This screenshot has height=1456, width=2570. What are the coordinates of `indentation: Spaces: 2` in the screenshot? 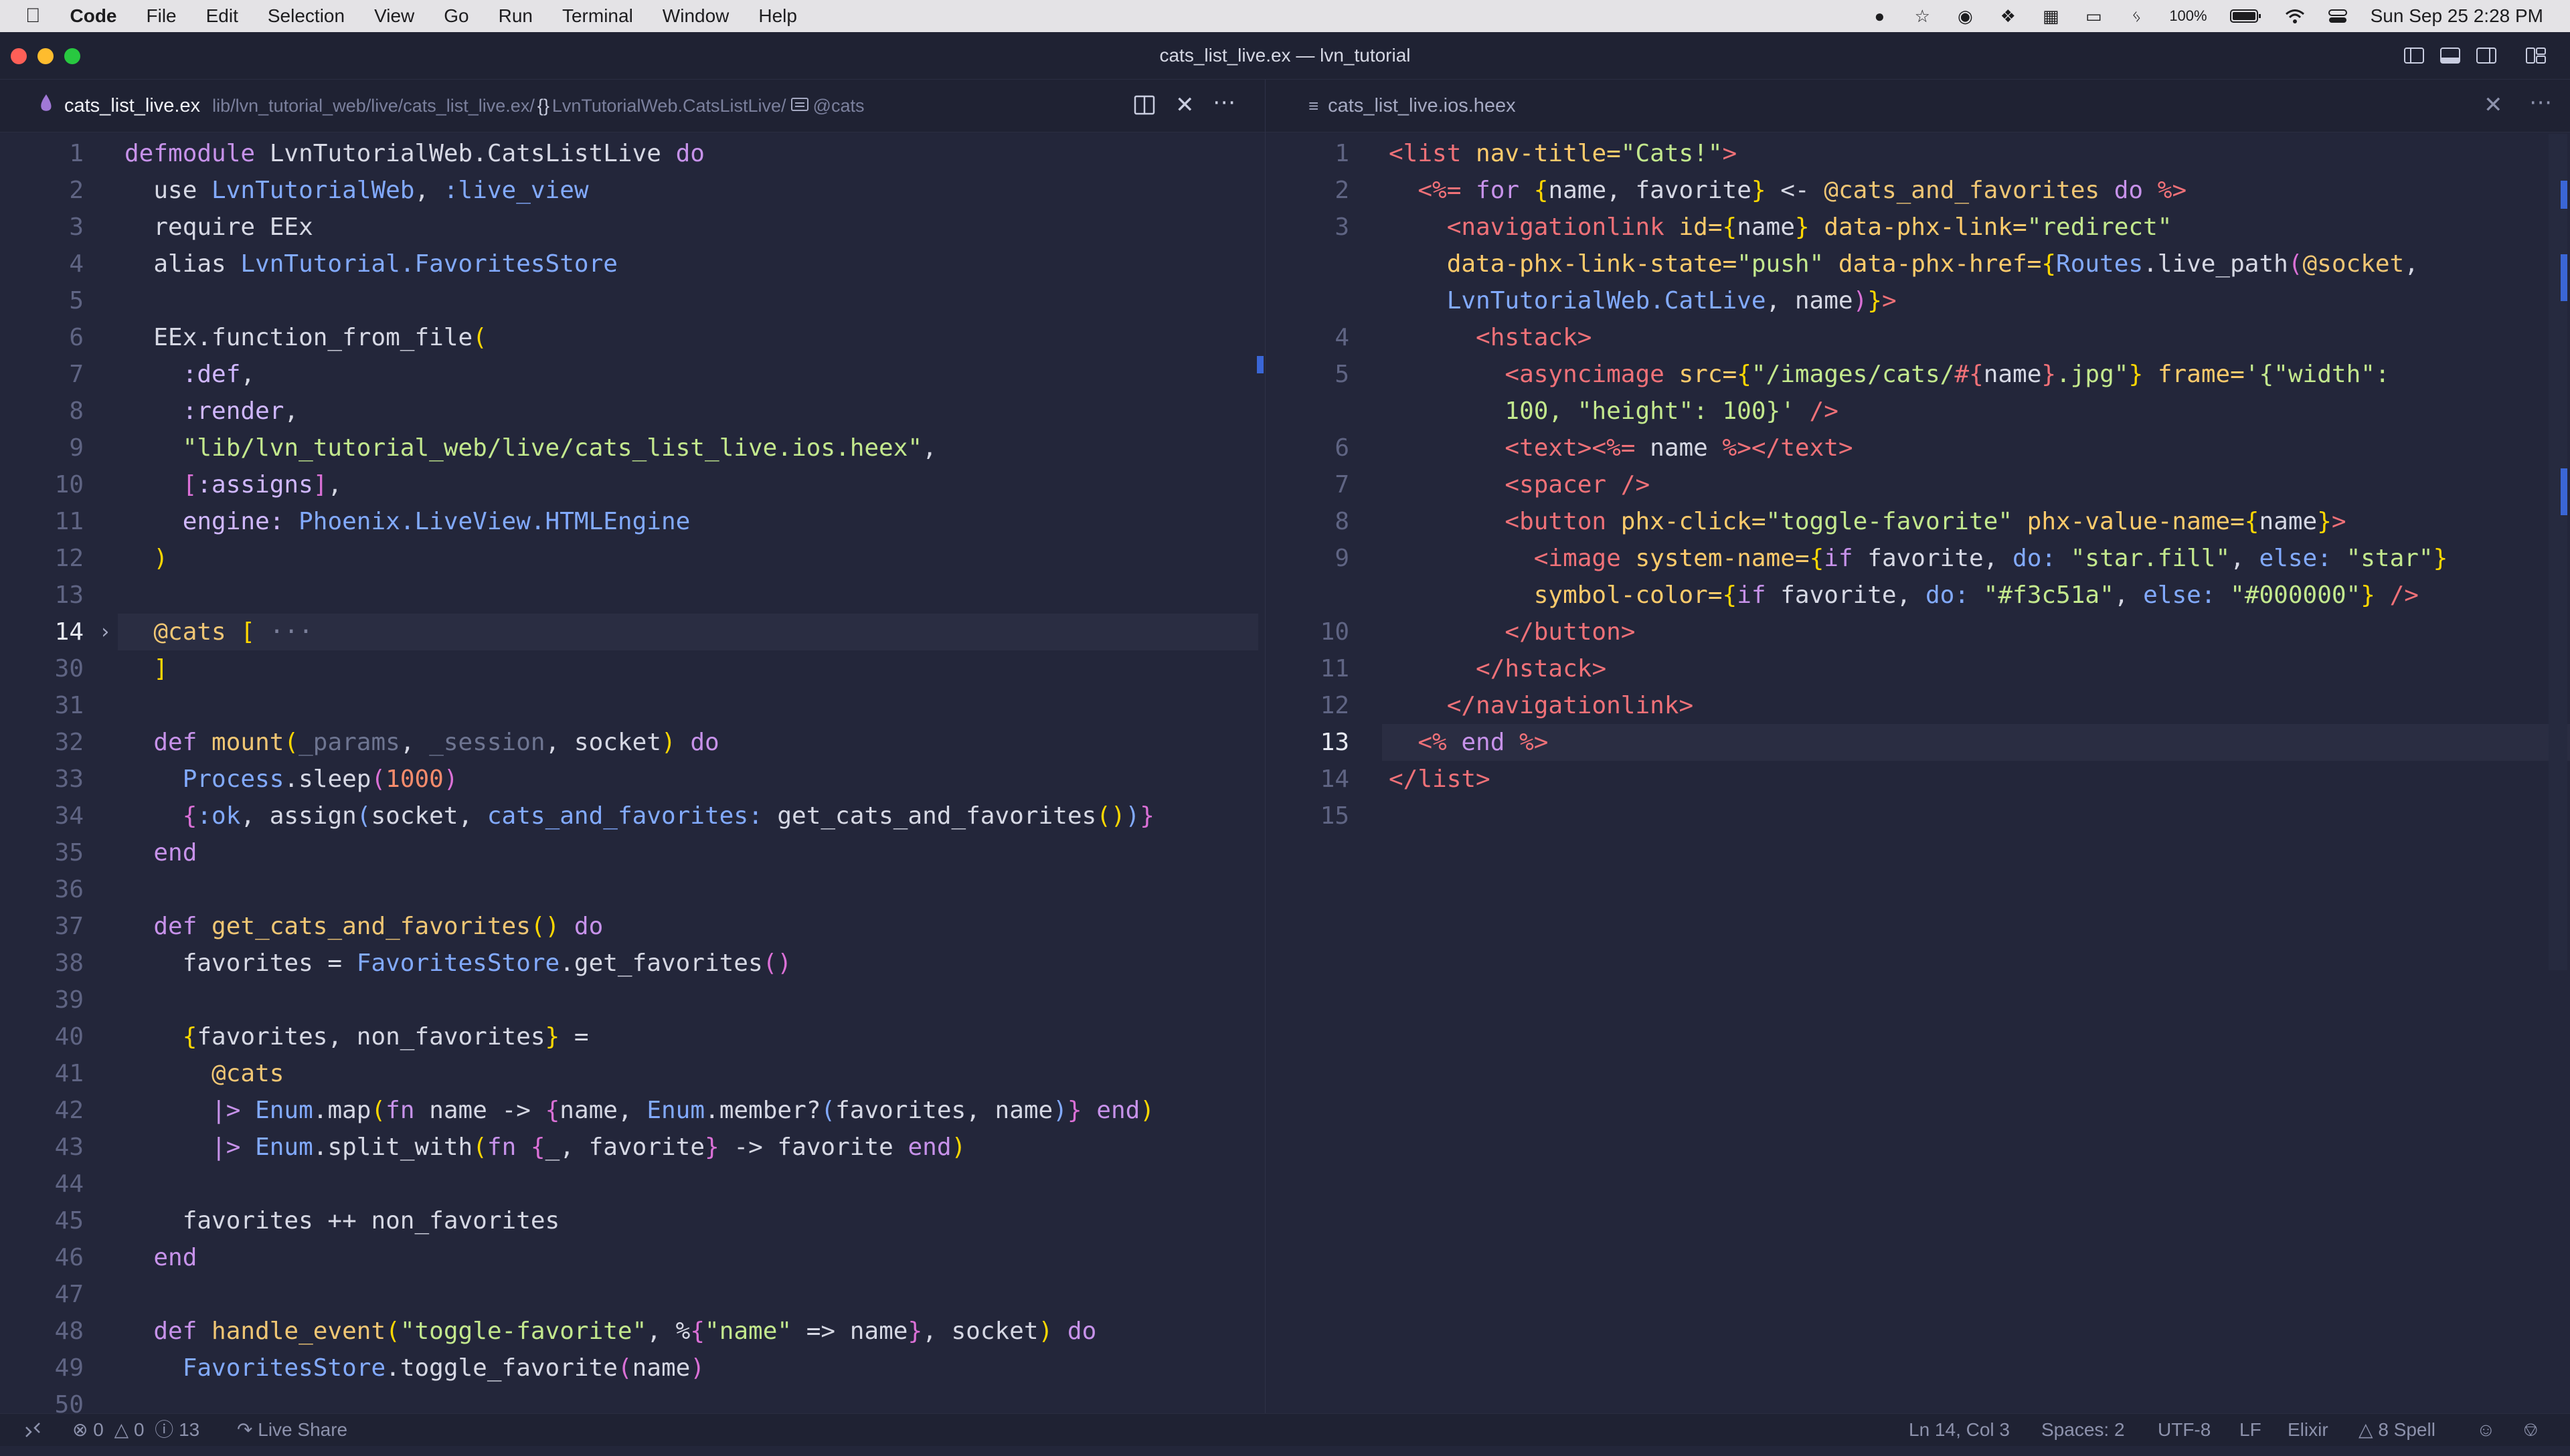 It's located at (2083, 1430).